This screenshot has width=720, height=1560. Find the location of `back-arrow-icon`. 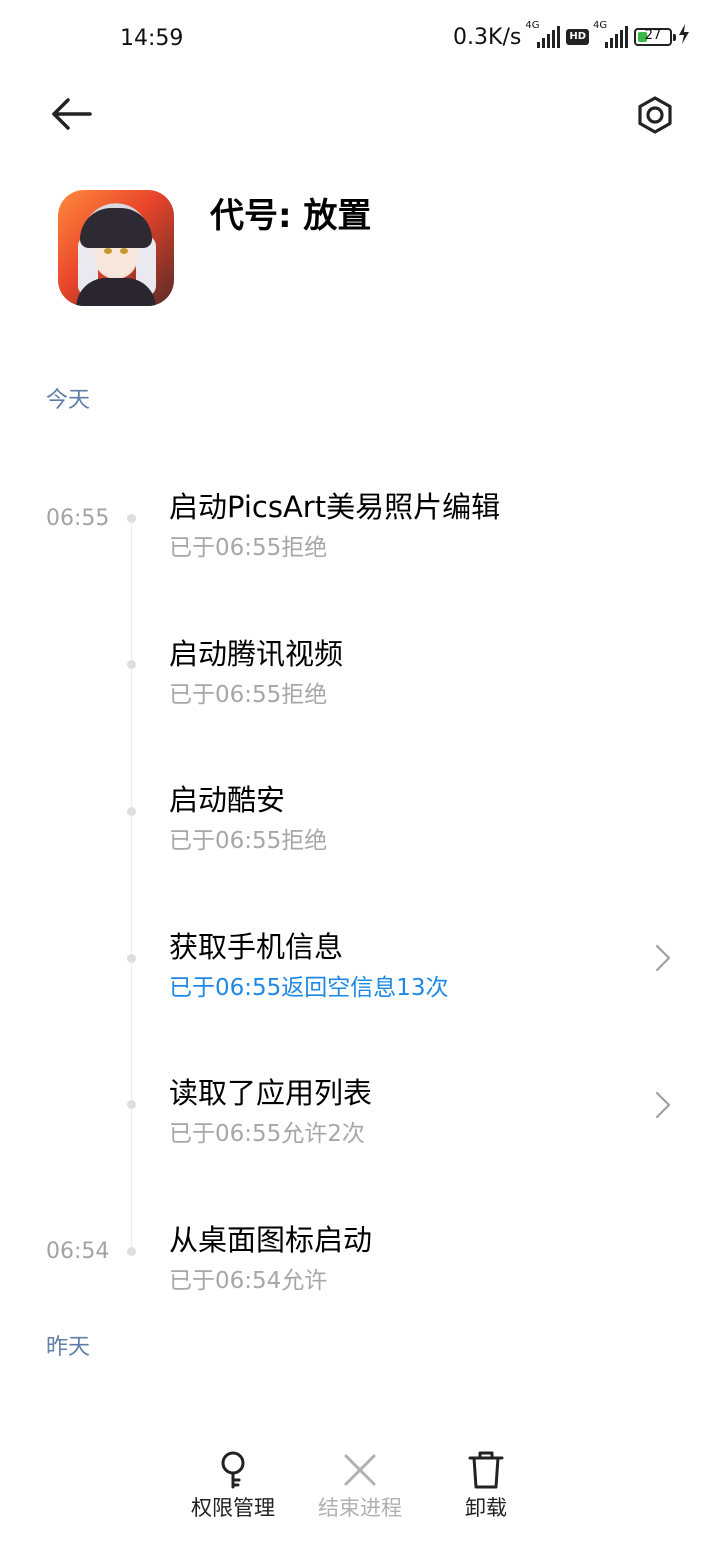

back-arrow-icon is located at coordinates (72, 114).